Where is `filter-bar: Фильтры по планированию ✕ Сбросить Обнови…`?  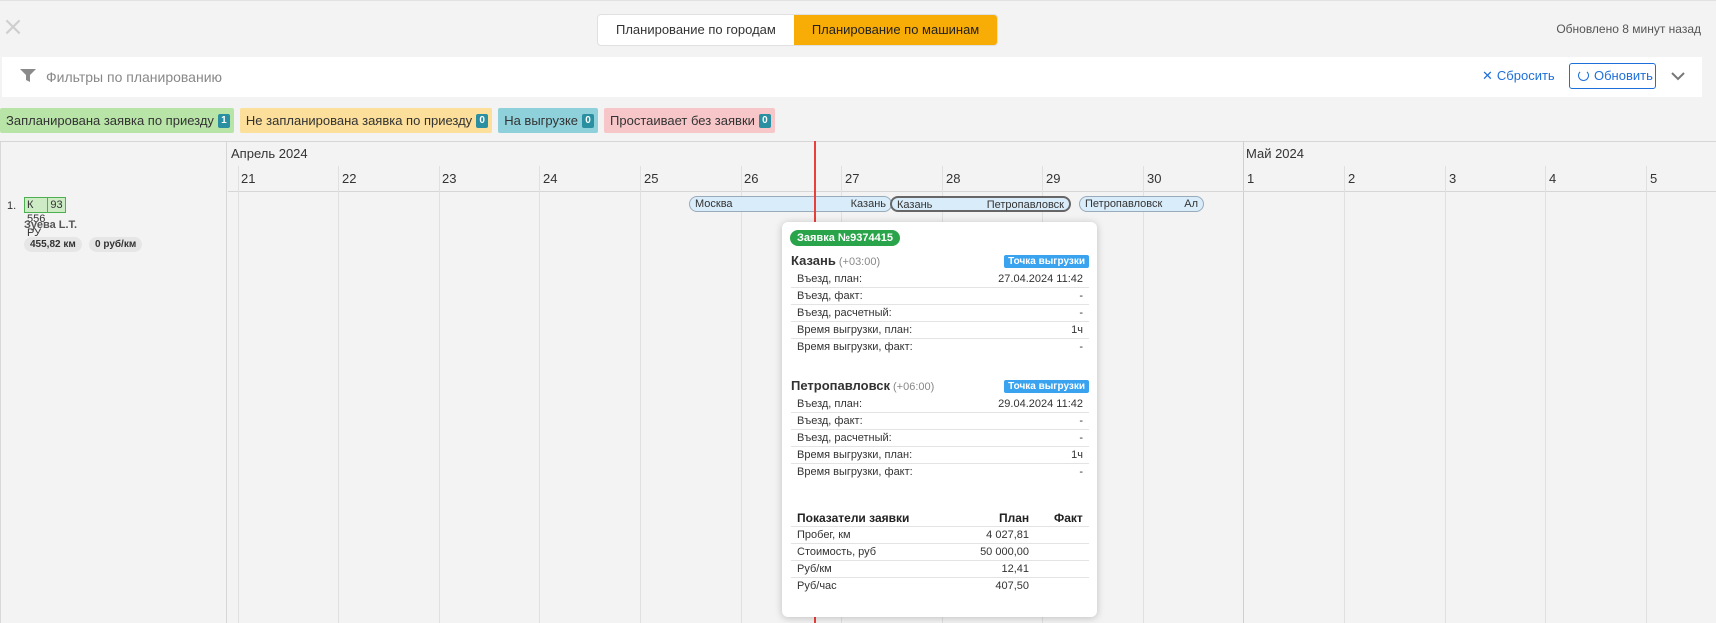
filter-bar: Фильтры по планированию ✕ Сбросить Обнови… is located at coordinates (852, 77).